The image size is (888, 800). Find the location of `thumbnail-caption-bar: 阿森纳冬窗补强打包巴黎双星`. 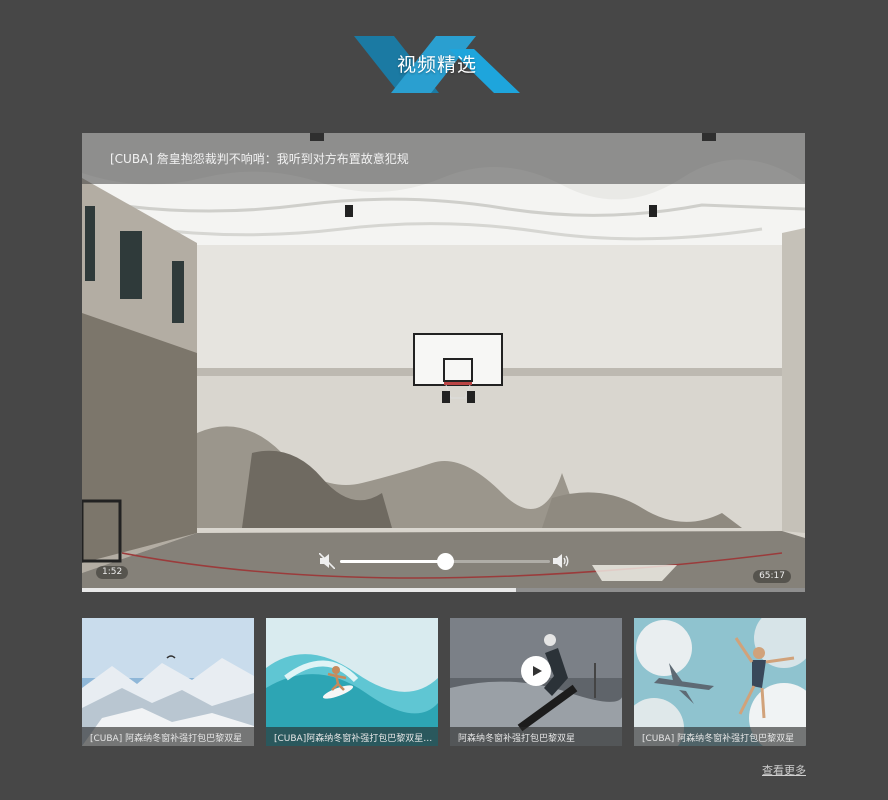

thumbnail-caption-bar: 阿森纳冬窗补强打包巴黎双星 is located at coordinates (536, 736).